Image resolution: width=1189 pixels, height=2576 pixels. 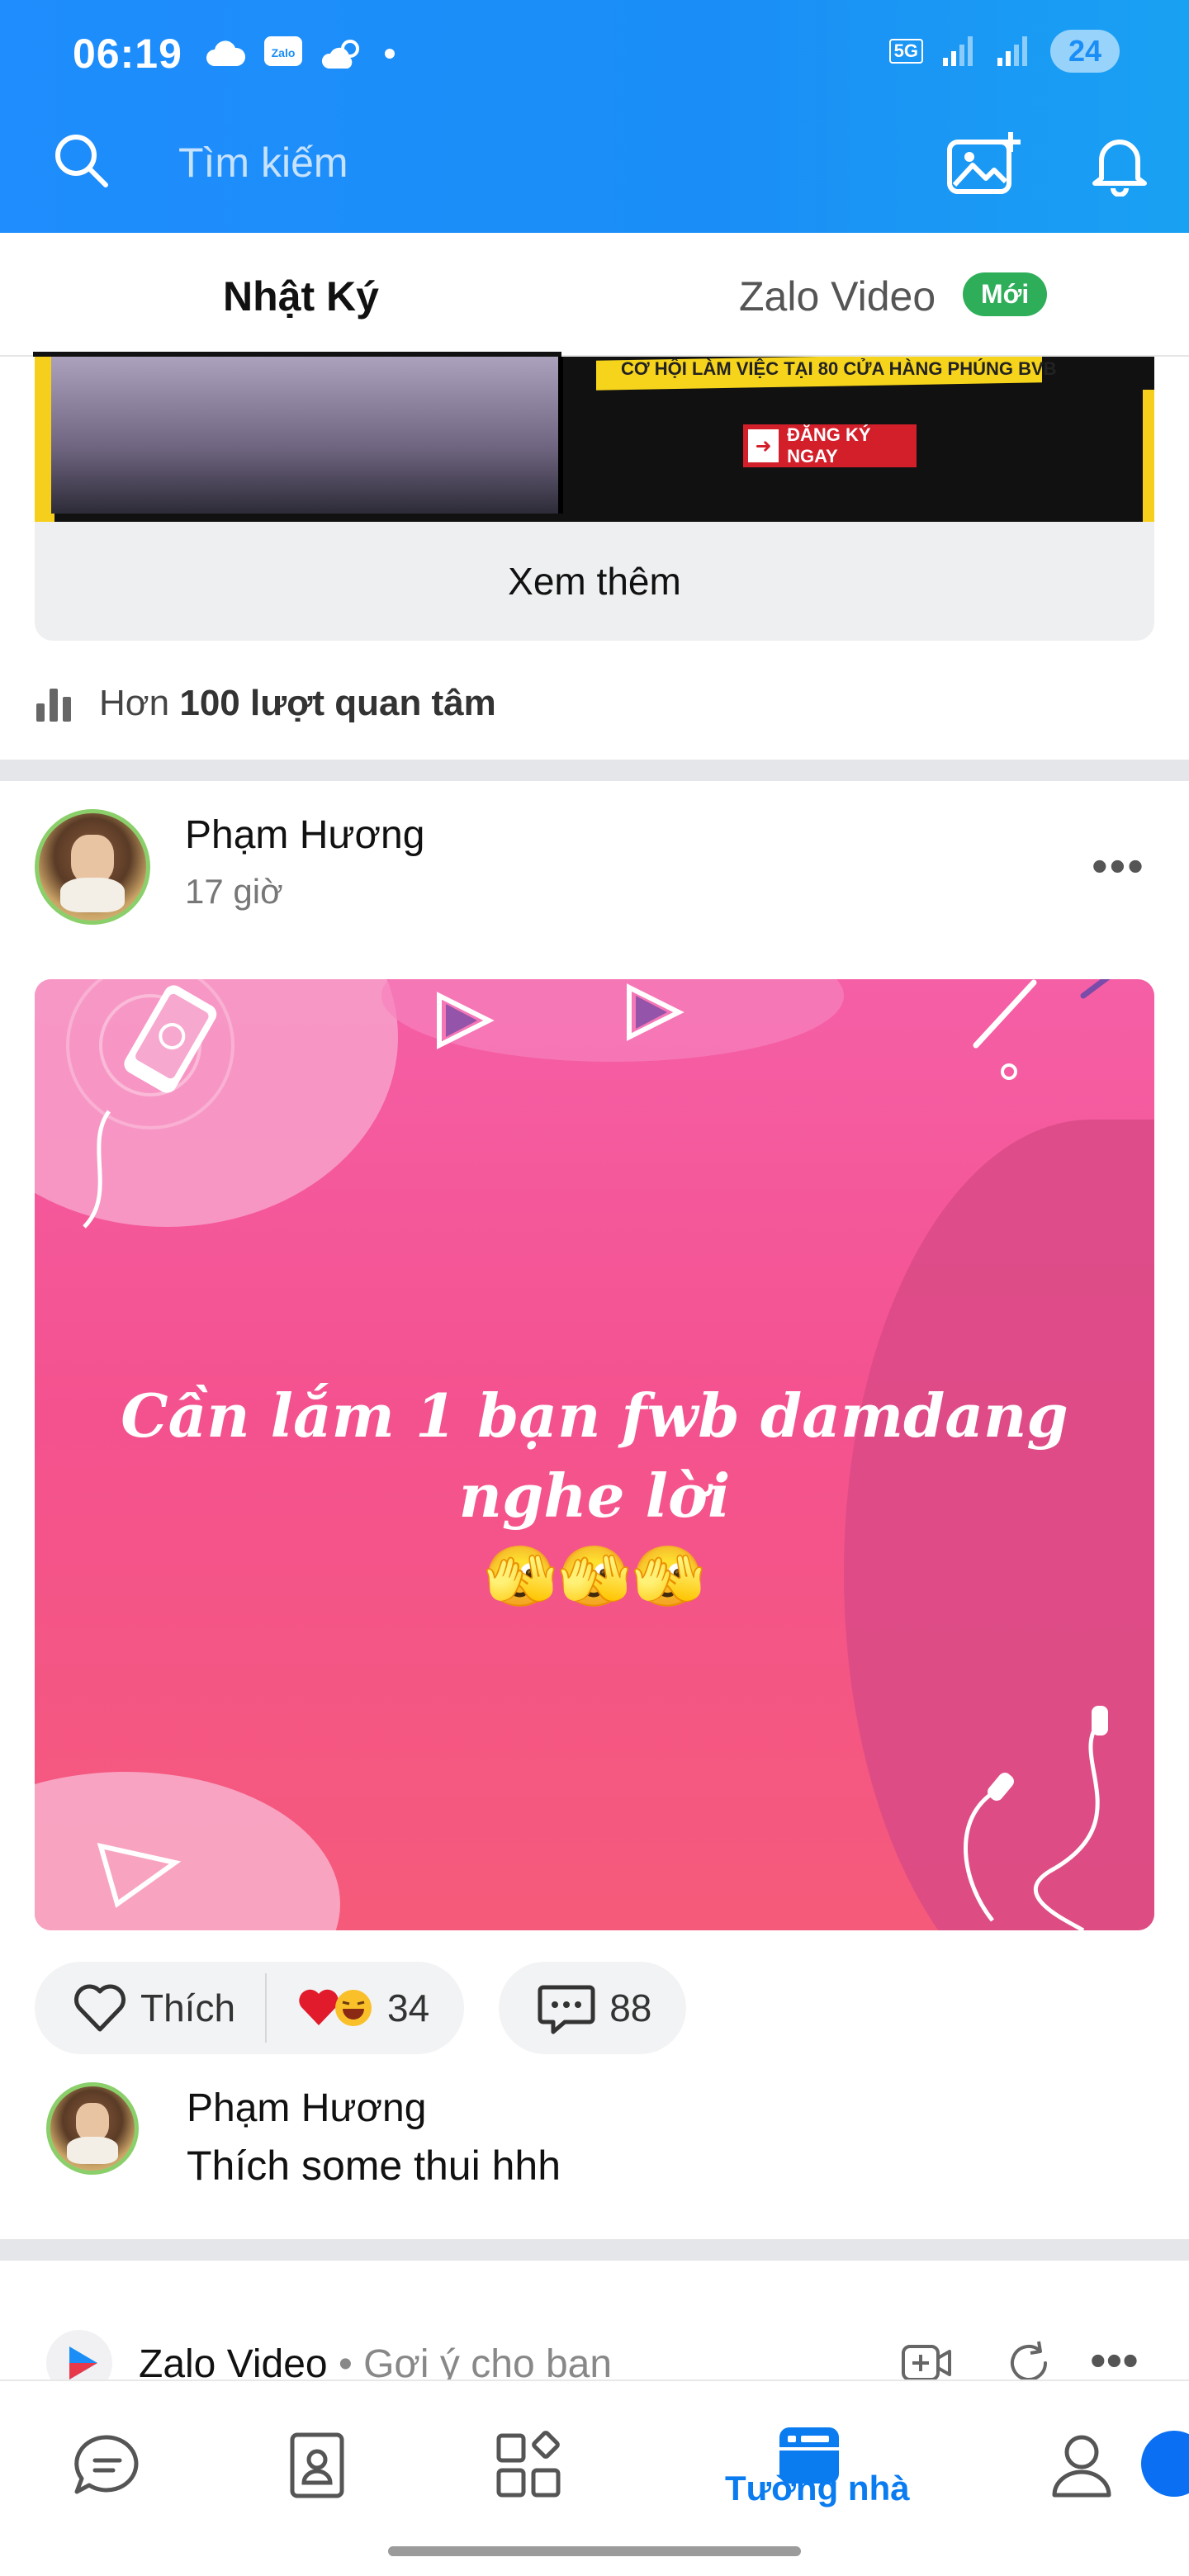 What do you see at coordinates (234, 891) in the screenshot?
I see `post-time: 17 giờ` at bounding box center [234, 891].